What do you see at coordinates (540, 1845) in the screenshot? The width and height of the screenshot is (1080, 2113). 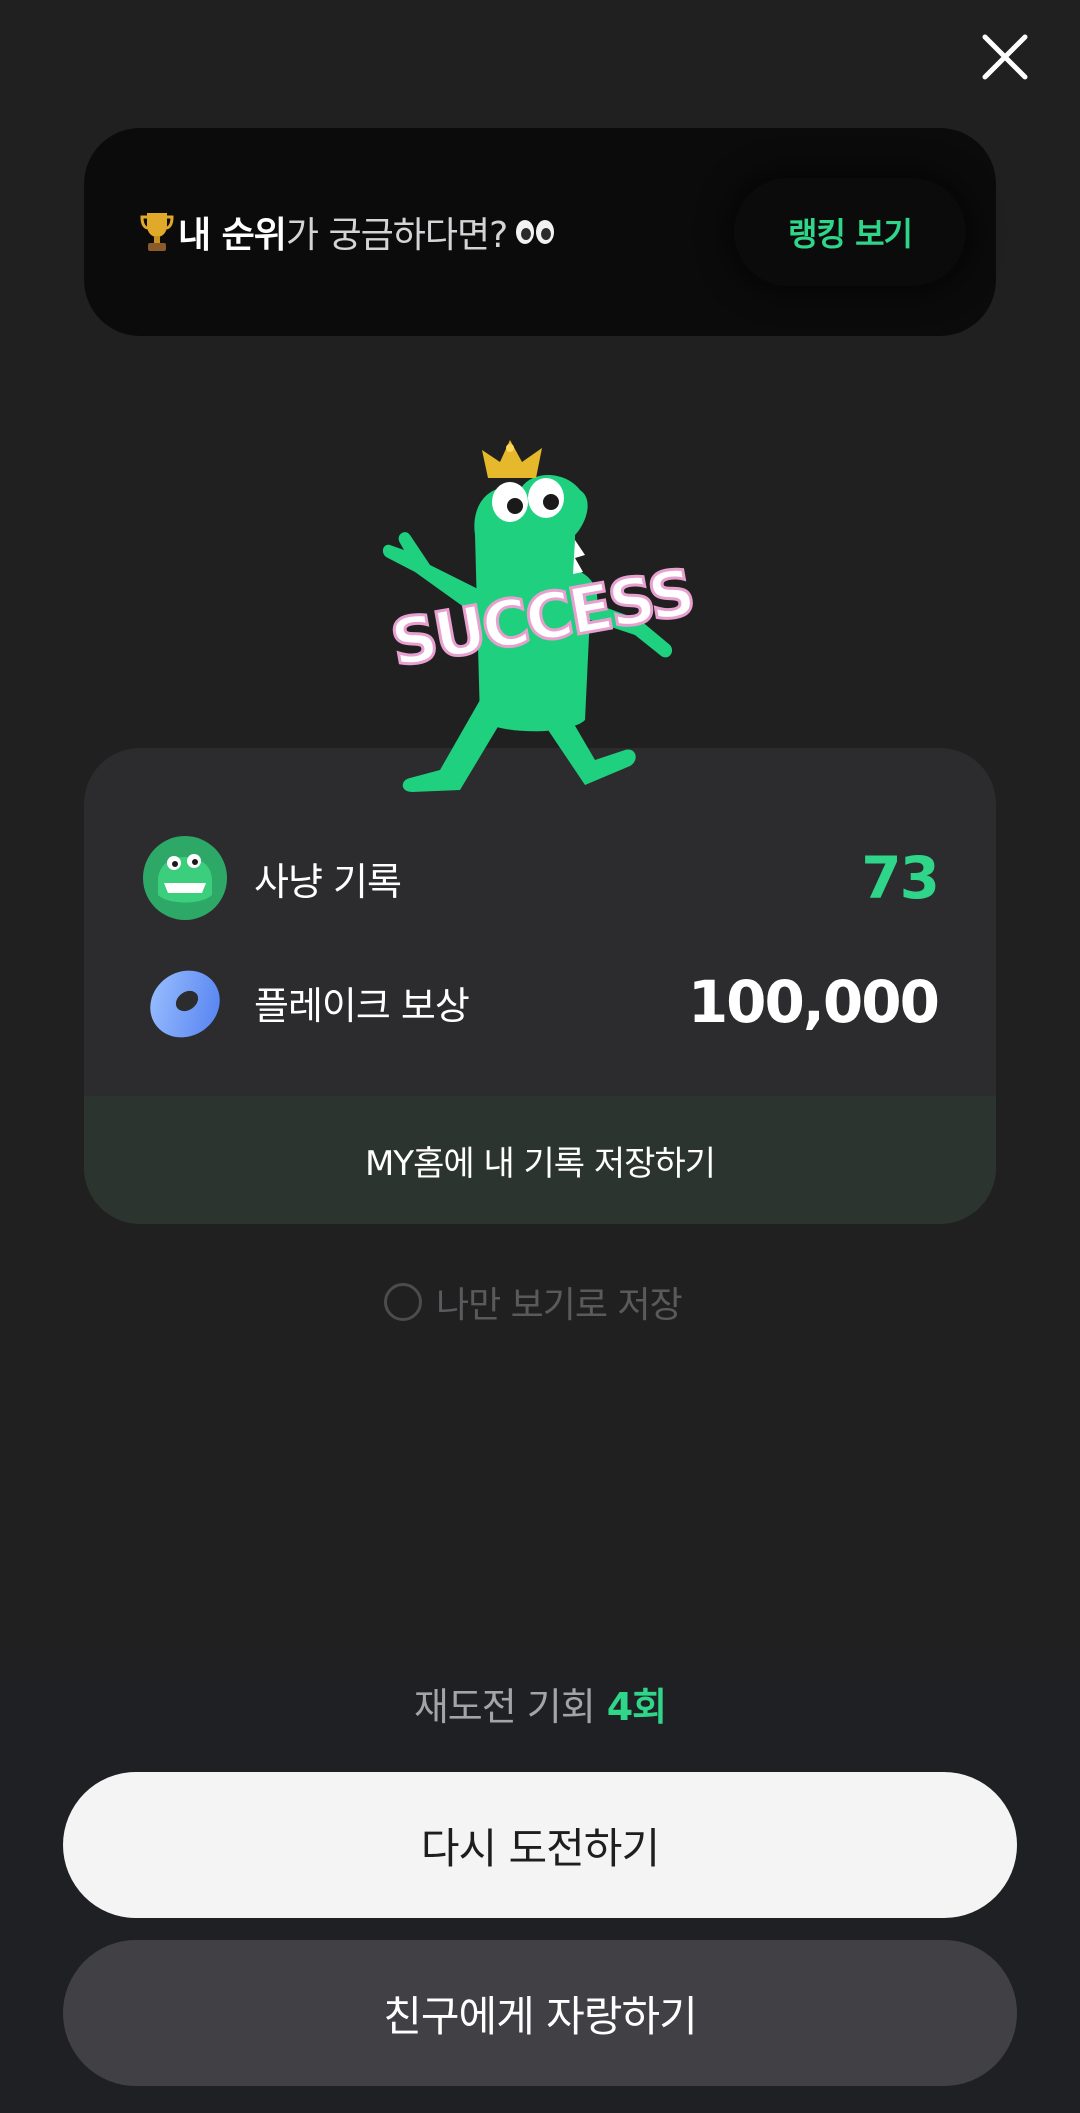 I see `retry-button: 다시 도전하기` at bounding box center [540, 1845].